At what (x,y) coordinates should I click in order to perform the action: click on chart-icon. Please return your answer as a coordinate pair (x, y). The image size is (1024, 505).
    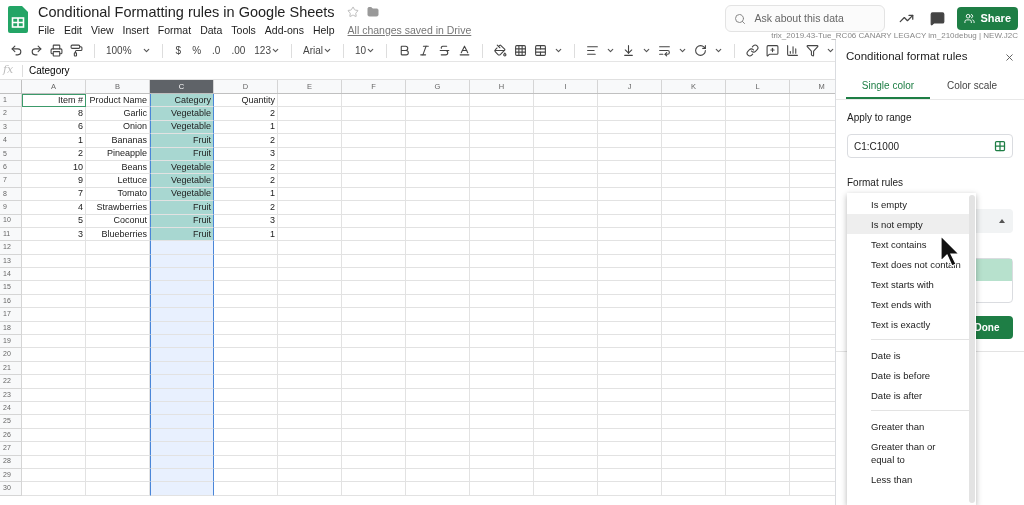
    Looking at the image, I should click on (793, 50).